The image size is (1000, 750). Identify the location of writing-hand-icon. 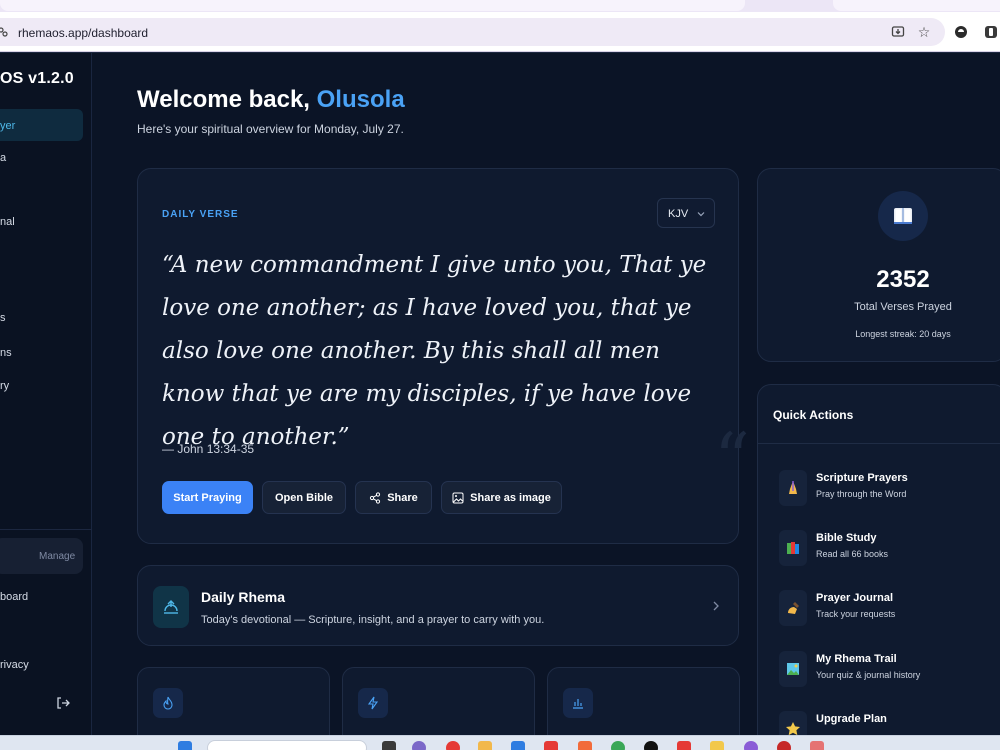
(793, 608).